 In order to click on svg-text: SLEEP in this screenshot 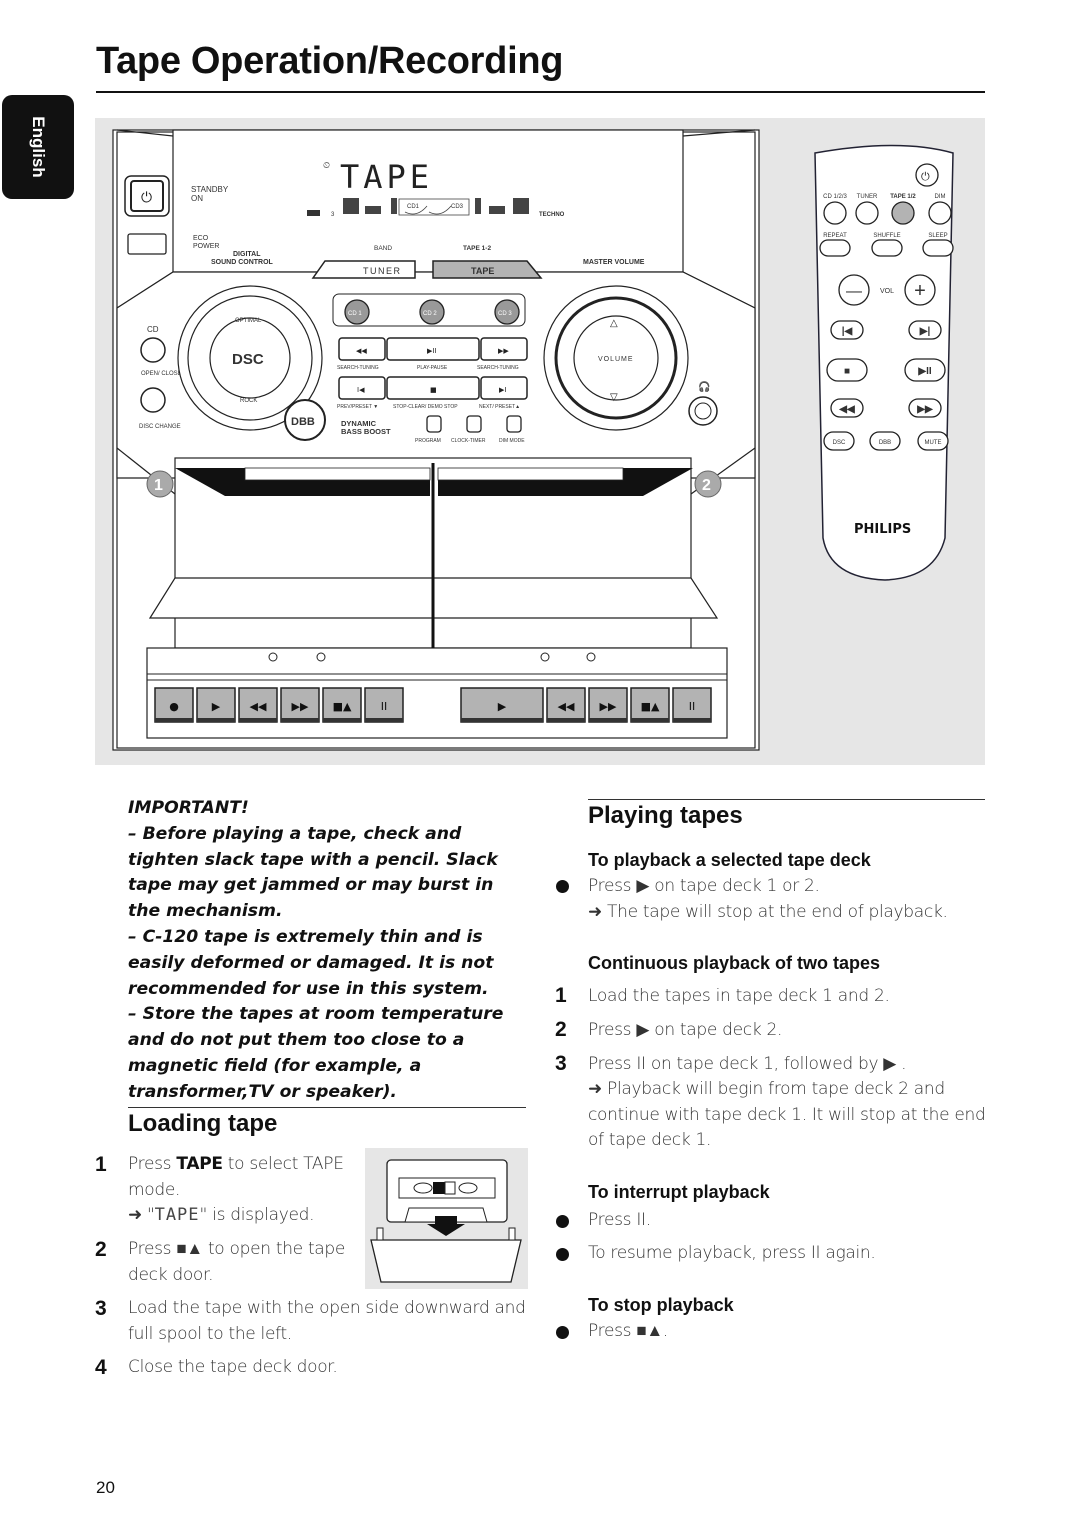, I will do `click(937, 236)`.